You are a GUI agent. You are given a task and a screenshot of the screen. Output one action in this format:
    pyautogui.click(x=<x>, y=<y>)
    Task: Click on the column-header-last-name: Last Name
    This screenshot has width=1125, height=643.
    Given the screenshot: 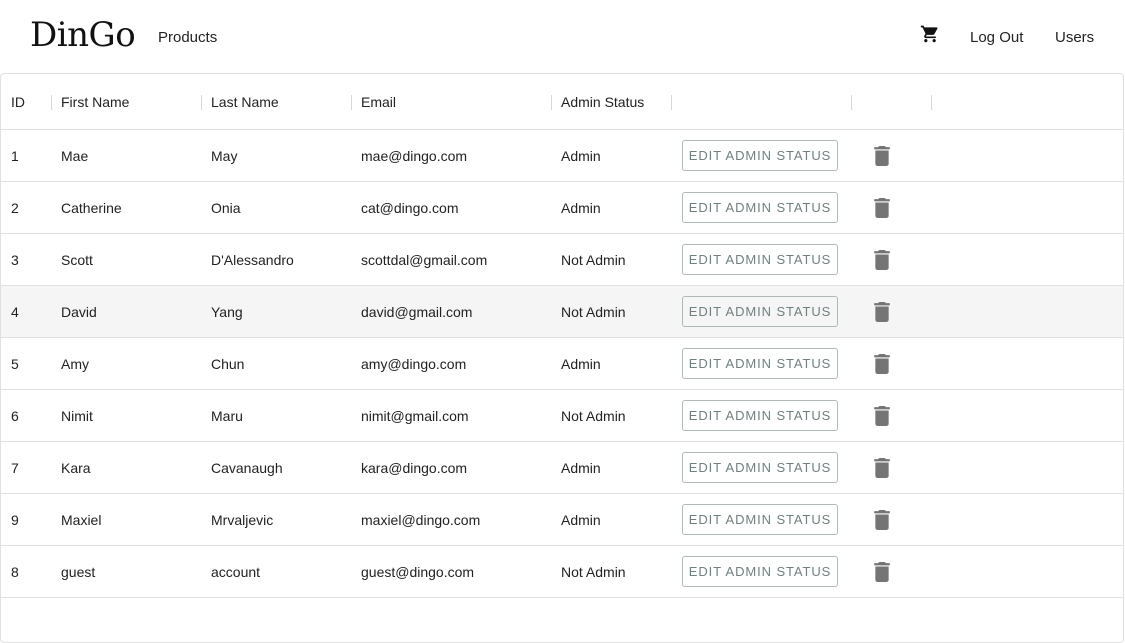 What is the action you would take?
    pyautogui.click(x=276, y=102)
    